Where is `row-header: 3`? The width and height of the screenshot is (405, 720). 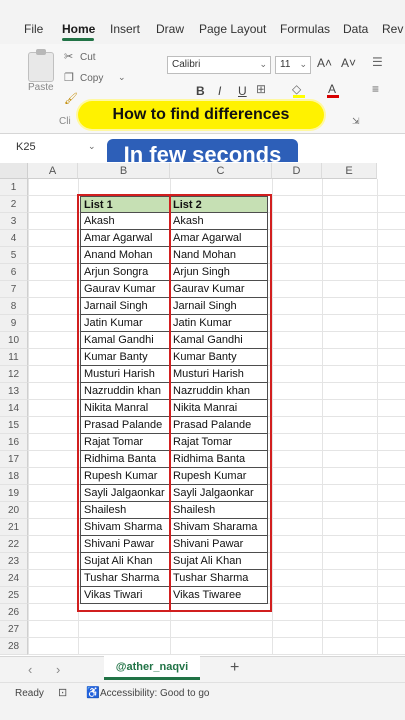 row-header: 3 is located at coordinates (14, 221).